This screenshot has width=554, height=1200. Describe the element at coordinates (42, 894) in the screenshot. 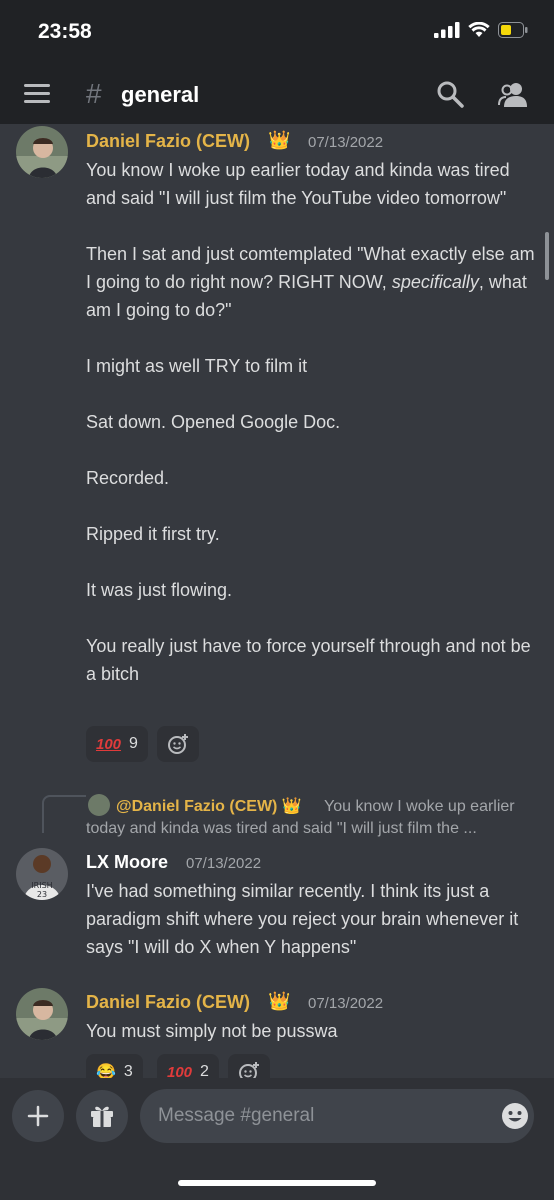

I see `svg-text: 23` at that location.